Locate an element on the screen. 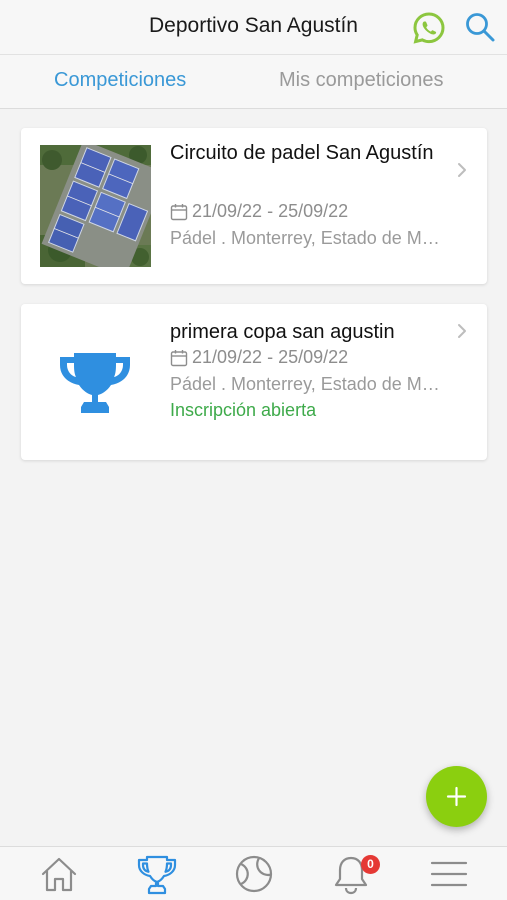  home-icon is located at coordinates (59, 874).